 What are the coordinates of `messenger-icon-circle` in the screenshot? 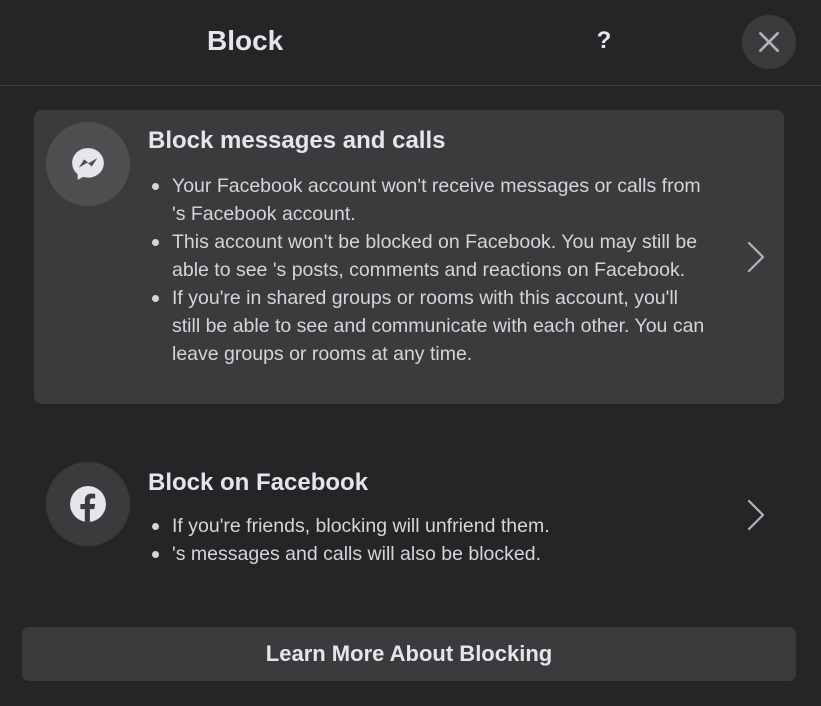 It's located at (88, 164).